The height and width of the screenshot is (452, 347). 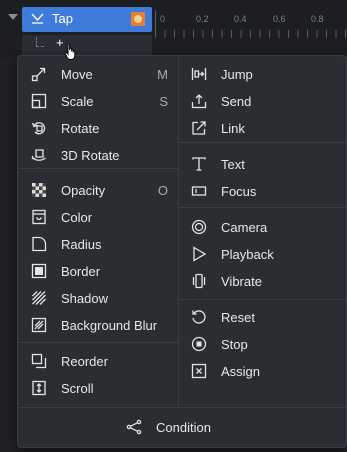 I want to click on timeline-header: Tap + 0 0.2 0.4 0.6 0.8, so click(x=173, y=29).